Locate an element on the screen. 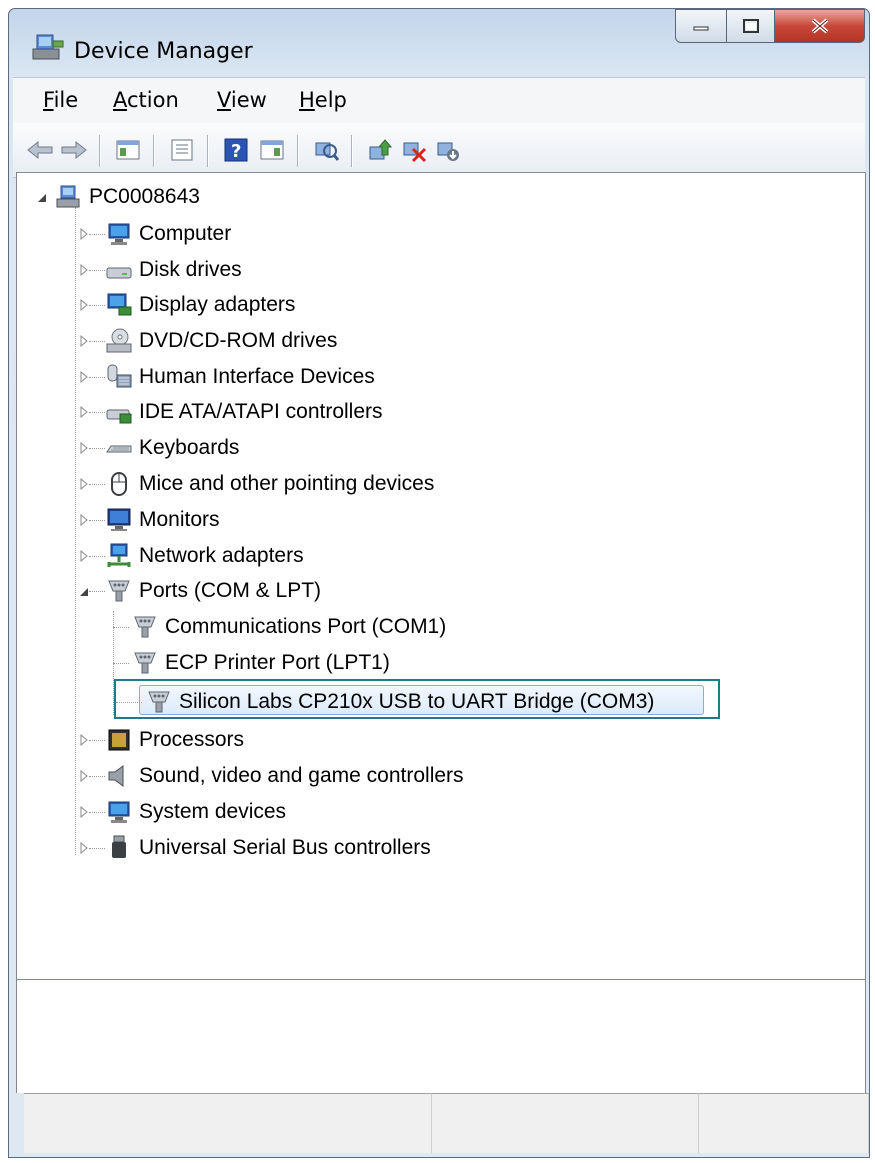 The height and width of the screenshot is (1163, 875). tree-item-dvd-cd-rom-drives: DVD/CD-ROM drives is located at coordinates (208, 341).